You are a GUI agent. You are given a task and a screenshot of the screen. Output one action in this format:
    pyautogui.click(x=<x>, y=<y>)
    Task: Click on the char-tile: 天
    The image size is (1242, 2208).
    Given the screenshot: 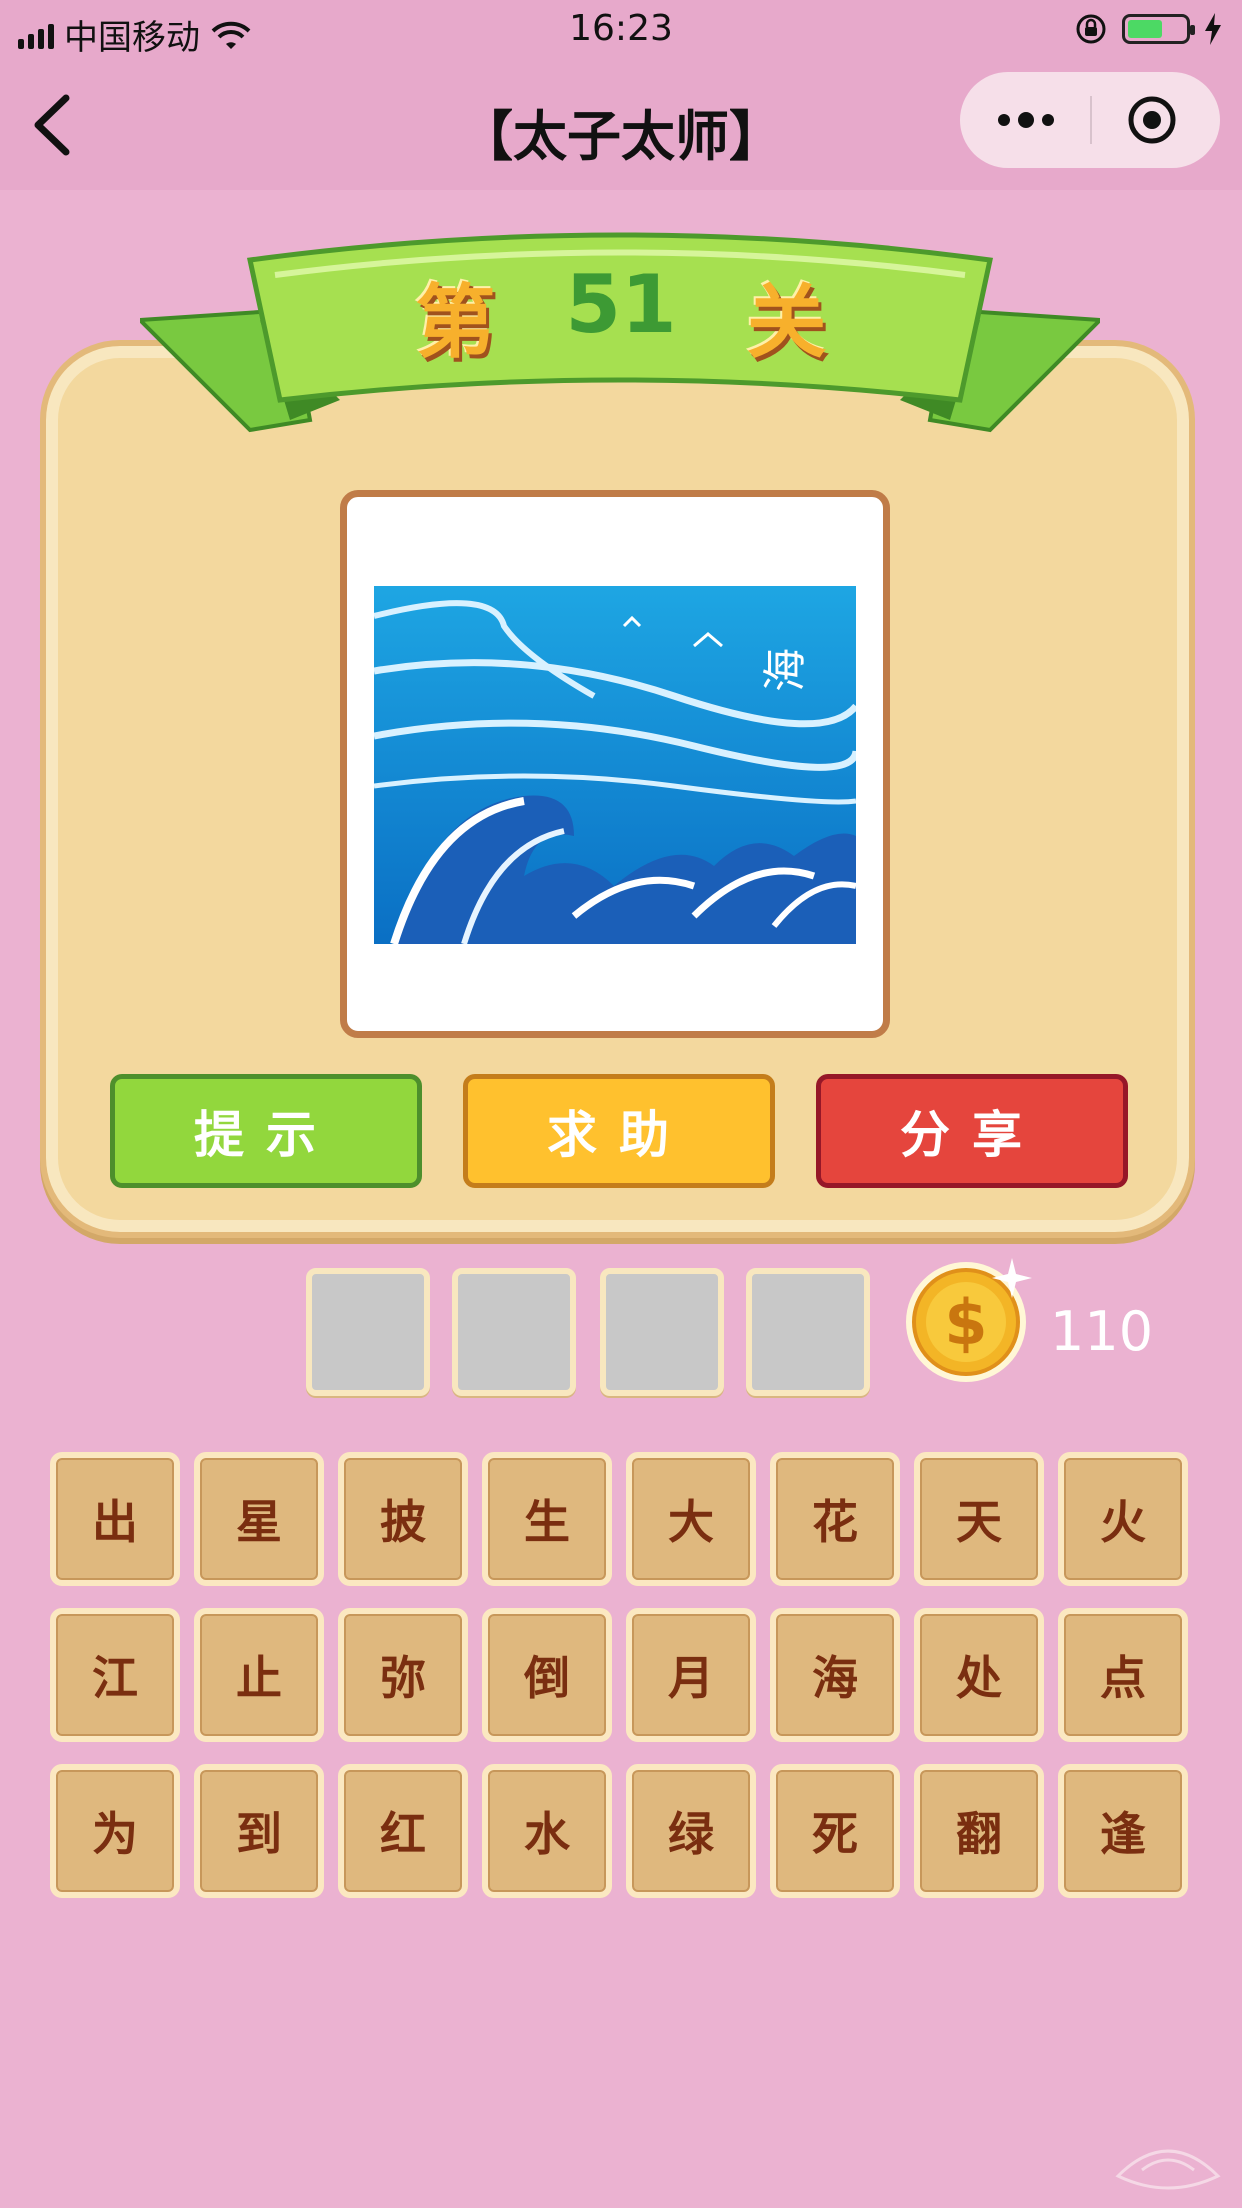 What is the action you would take?
    pyautogui.click(x=979, y=1519)
    